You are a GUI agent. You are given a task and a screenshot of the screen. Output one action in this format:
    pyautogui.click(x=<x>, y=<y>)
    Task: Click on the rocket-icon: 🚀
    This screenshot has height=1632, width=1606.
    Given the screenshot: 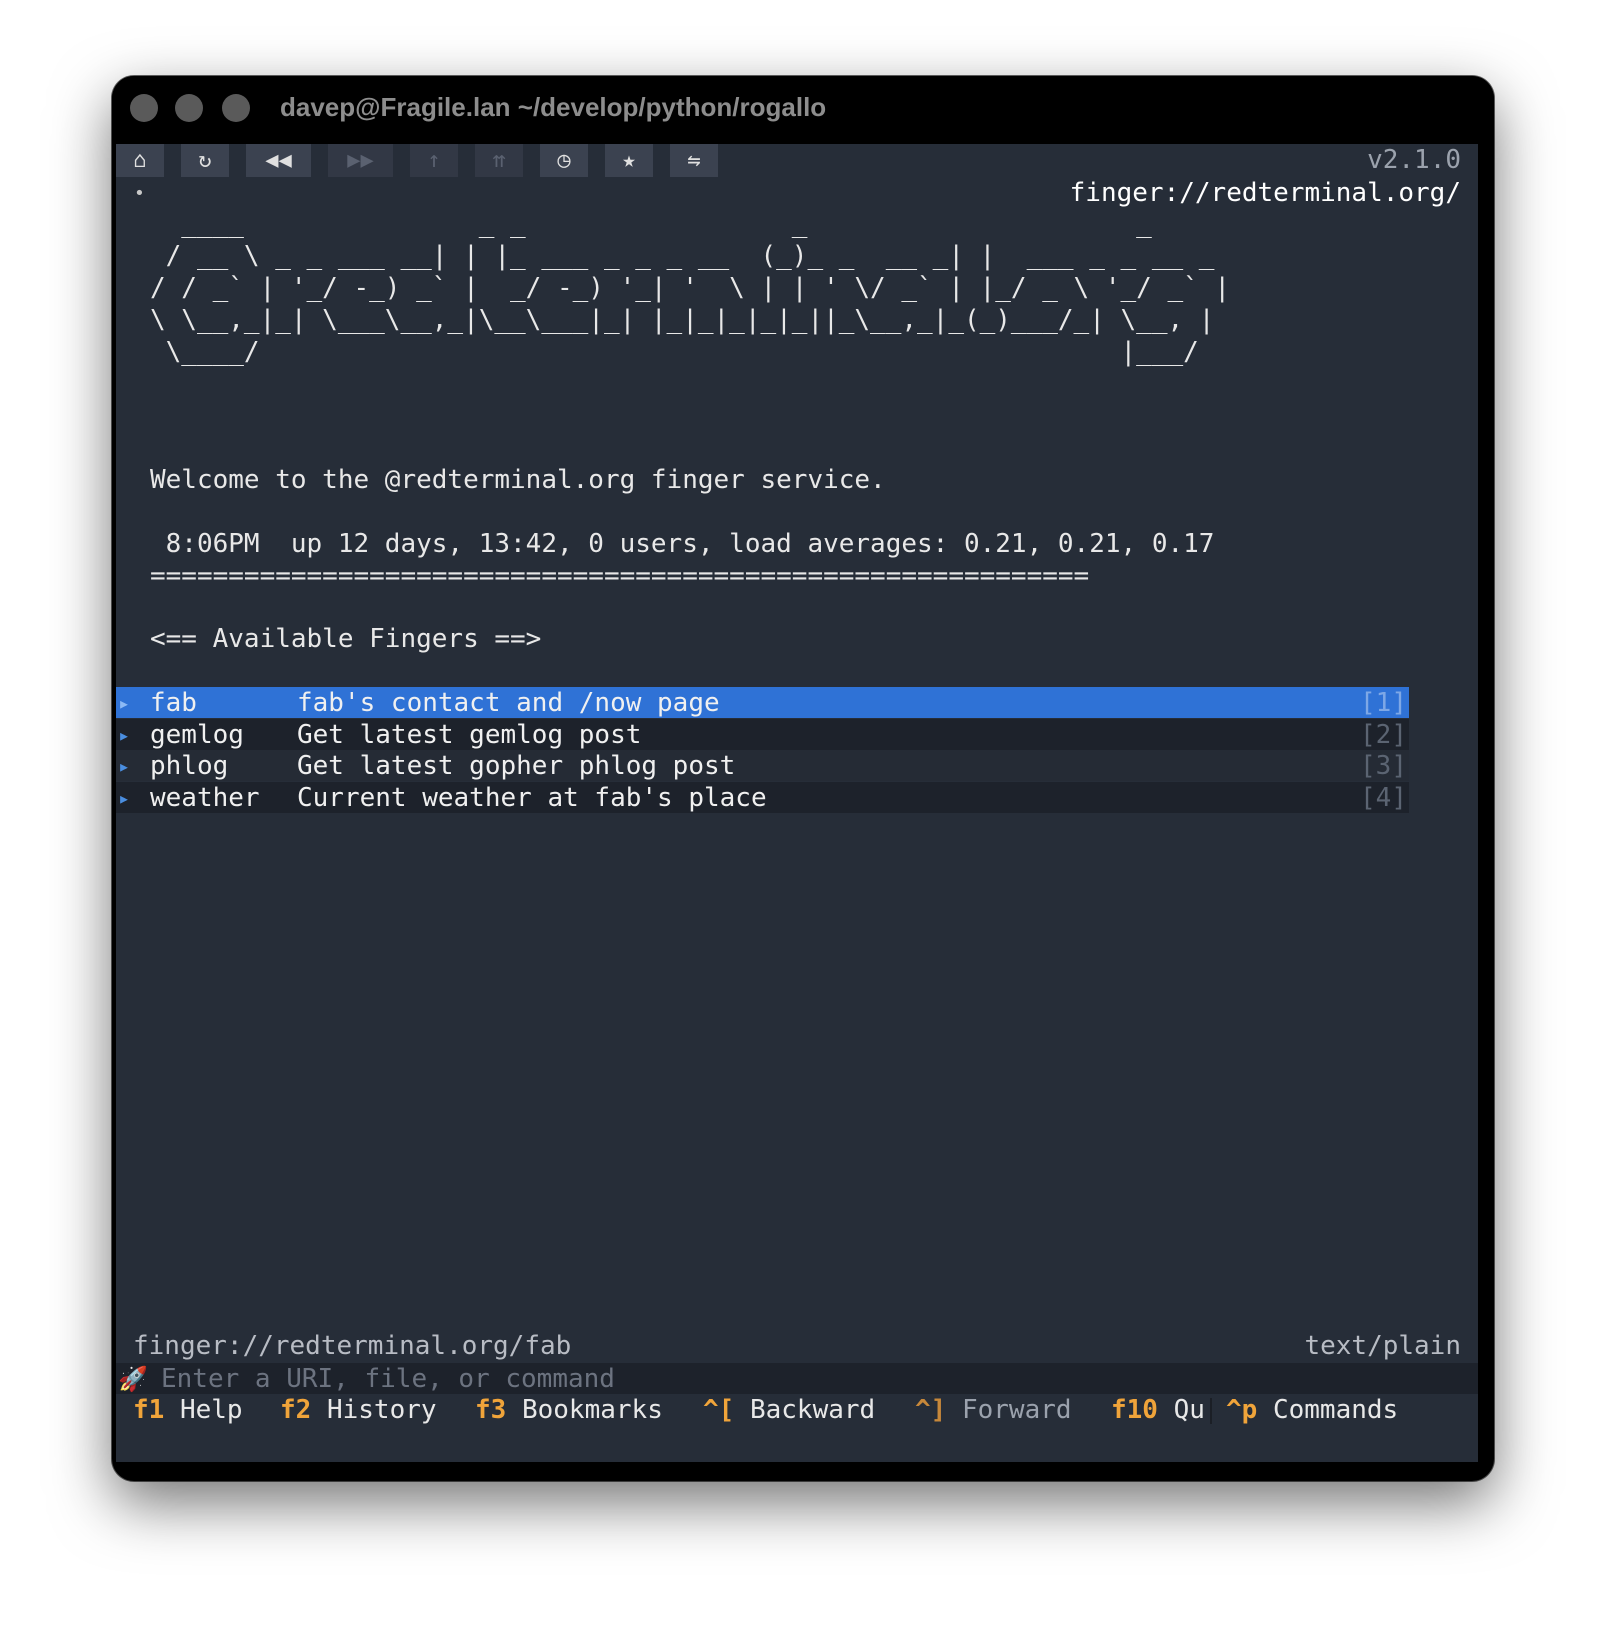 What is the action you would take?
    pyautogui.click(x=133, y=1379)
    